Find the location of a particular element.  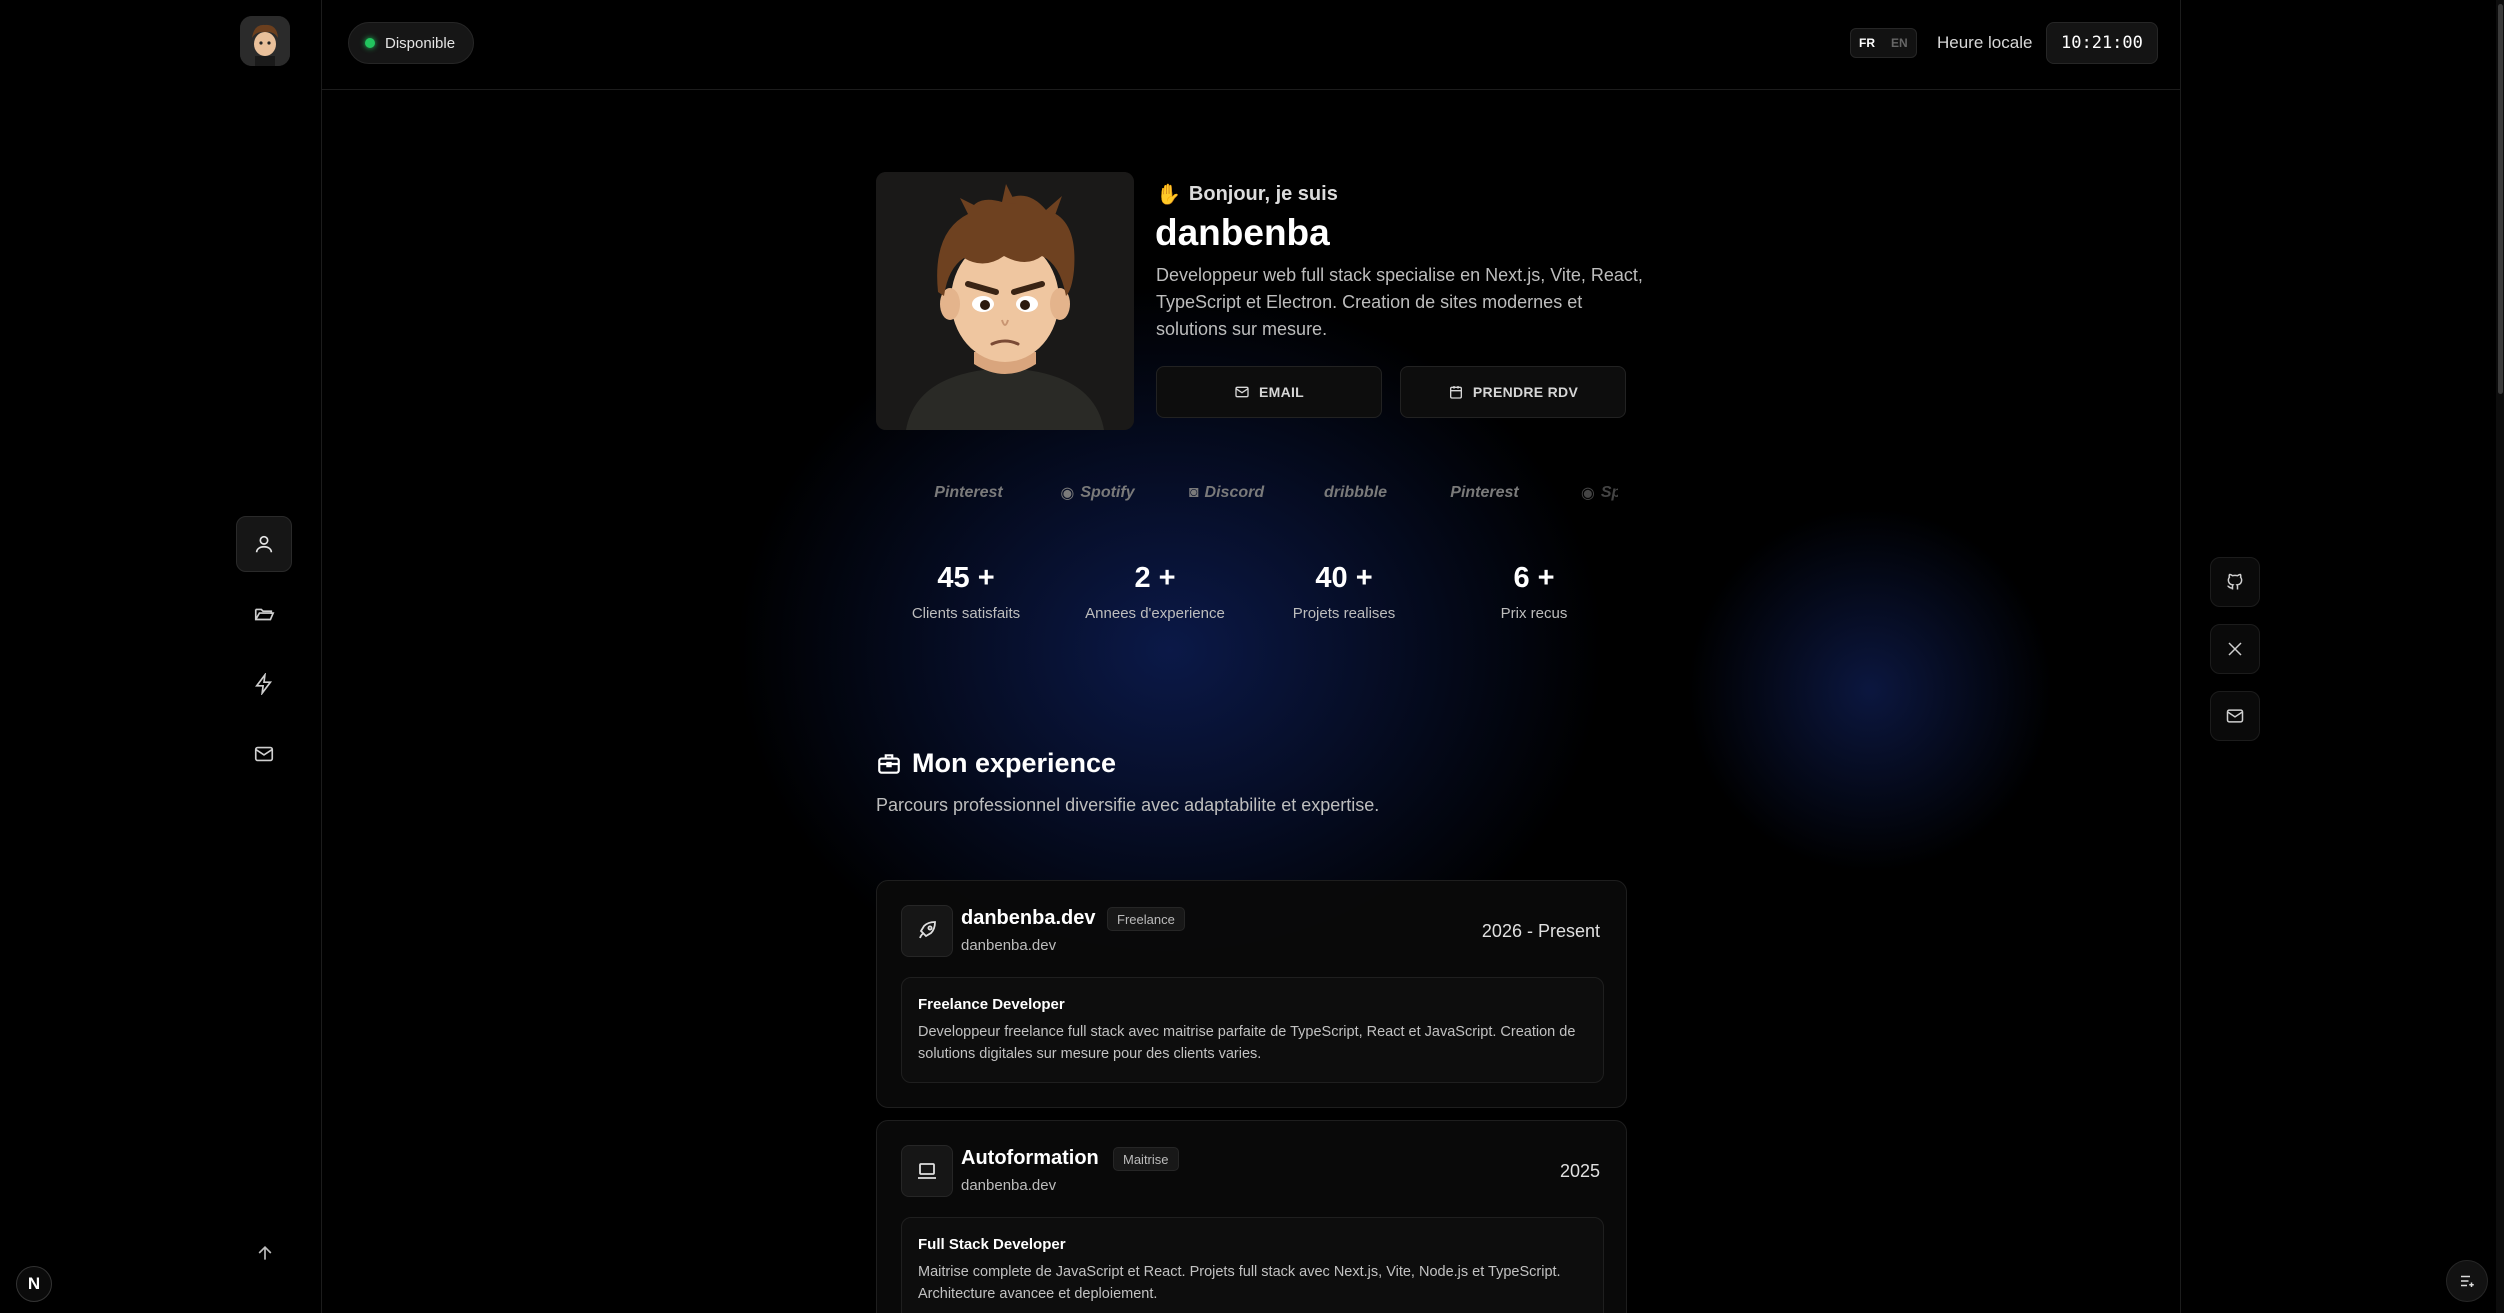

content-right-border is located at coordinates (2180, 656).